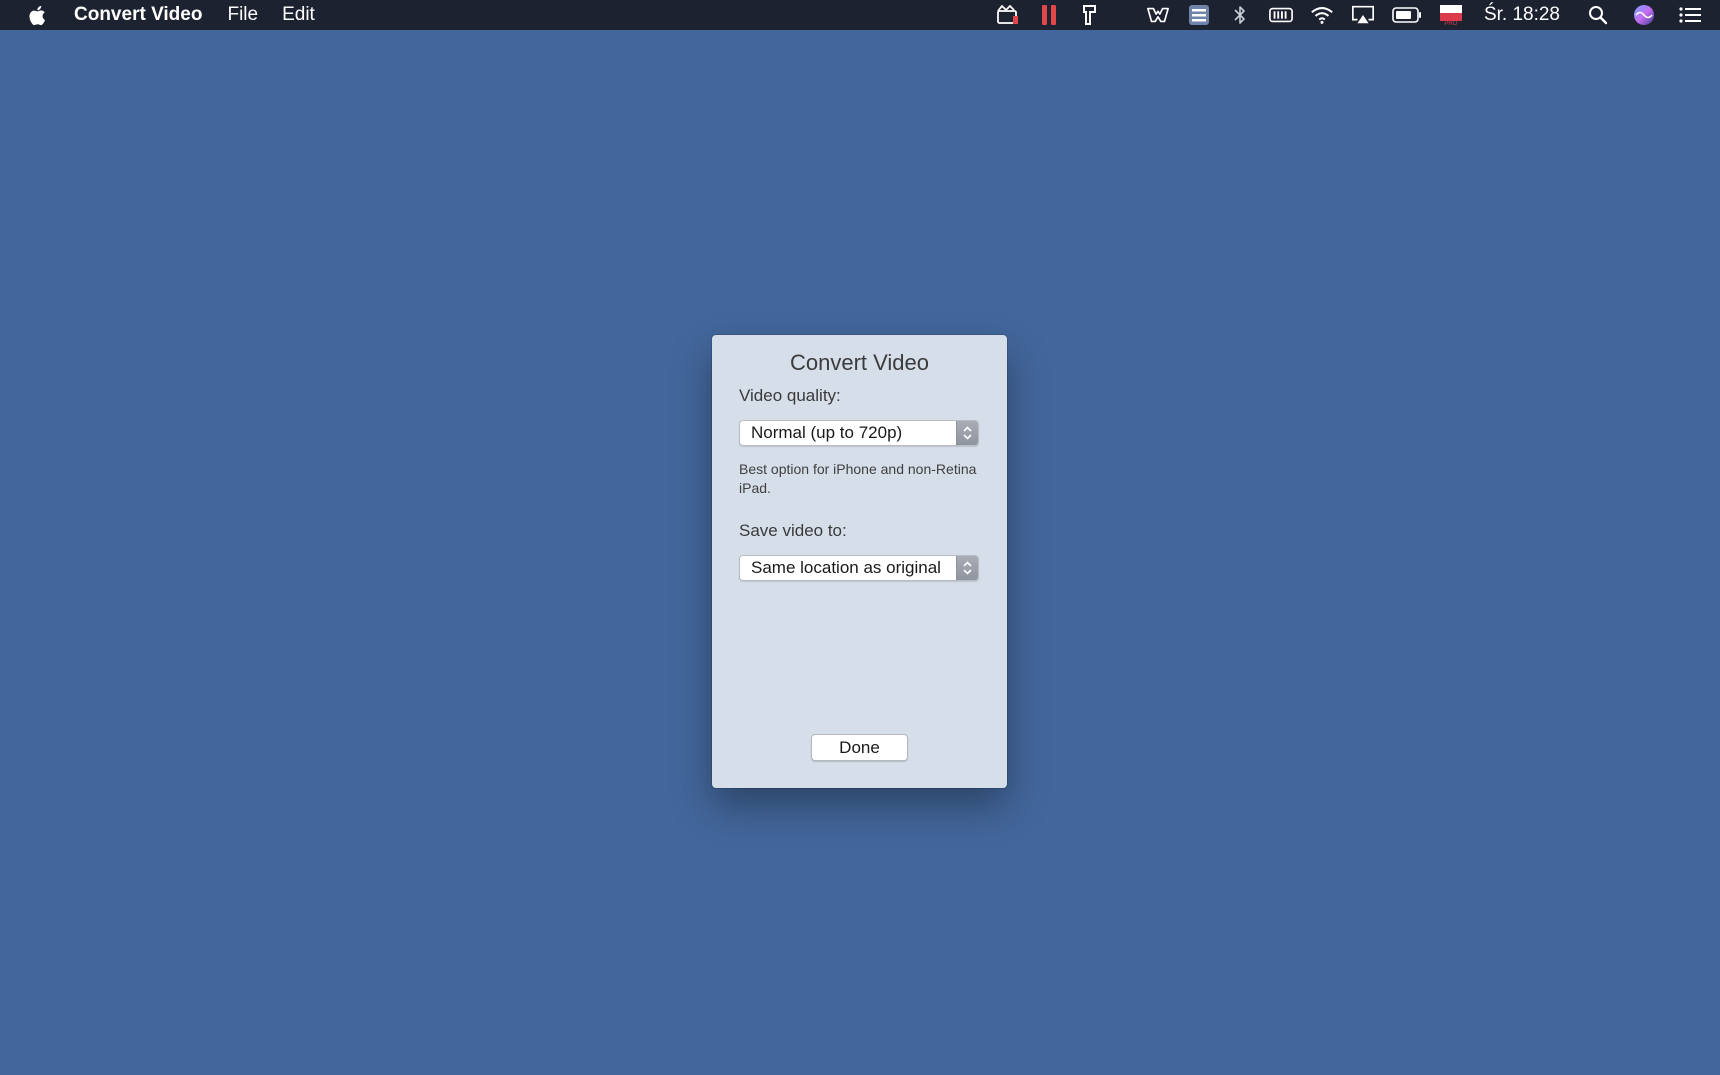 This screenshot has width=1720, height=1075. Describe the element at coordinates (1281, 15) in the screenshot. I see `battery-meter-icon` at that location.